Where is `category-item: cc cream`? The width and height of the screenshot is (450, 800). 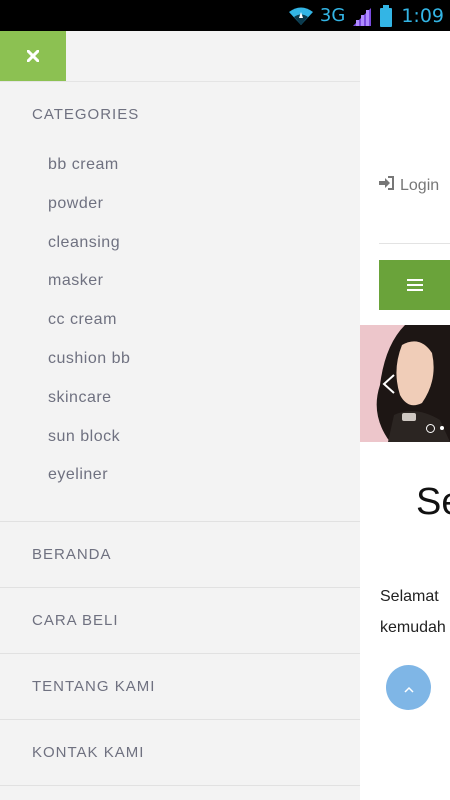
category-item: cc cream is located at coordinates (89, 325).